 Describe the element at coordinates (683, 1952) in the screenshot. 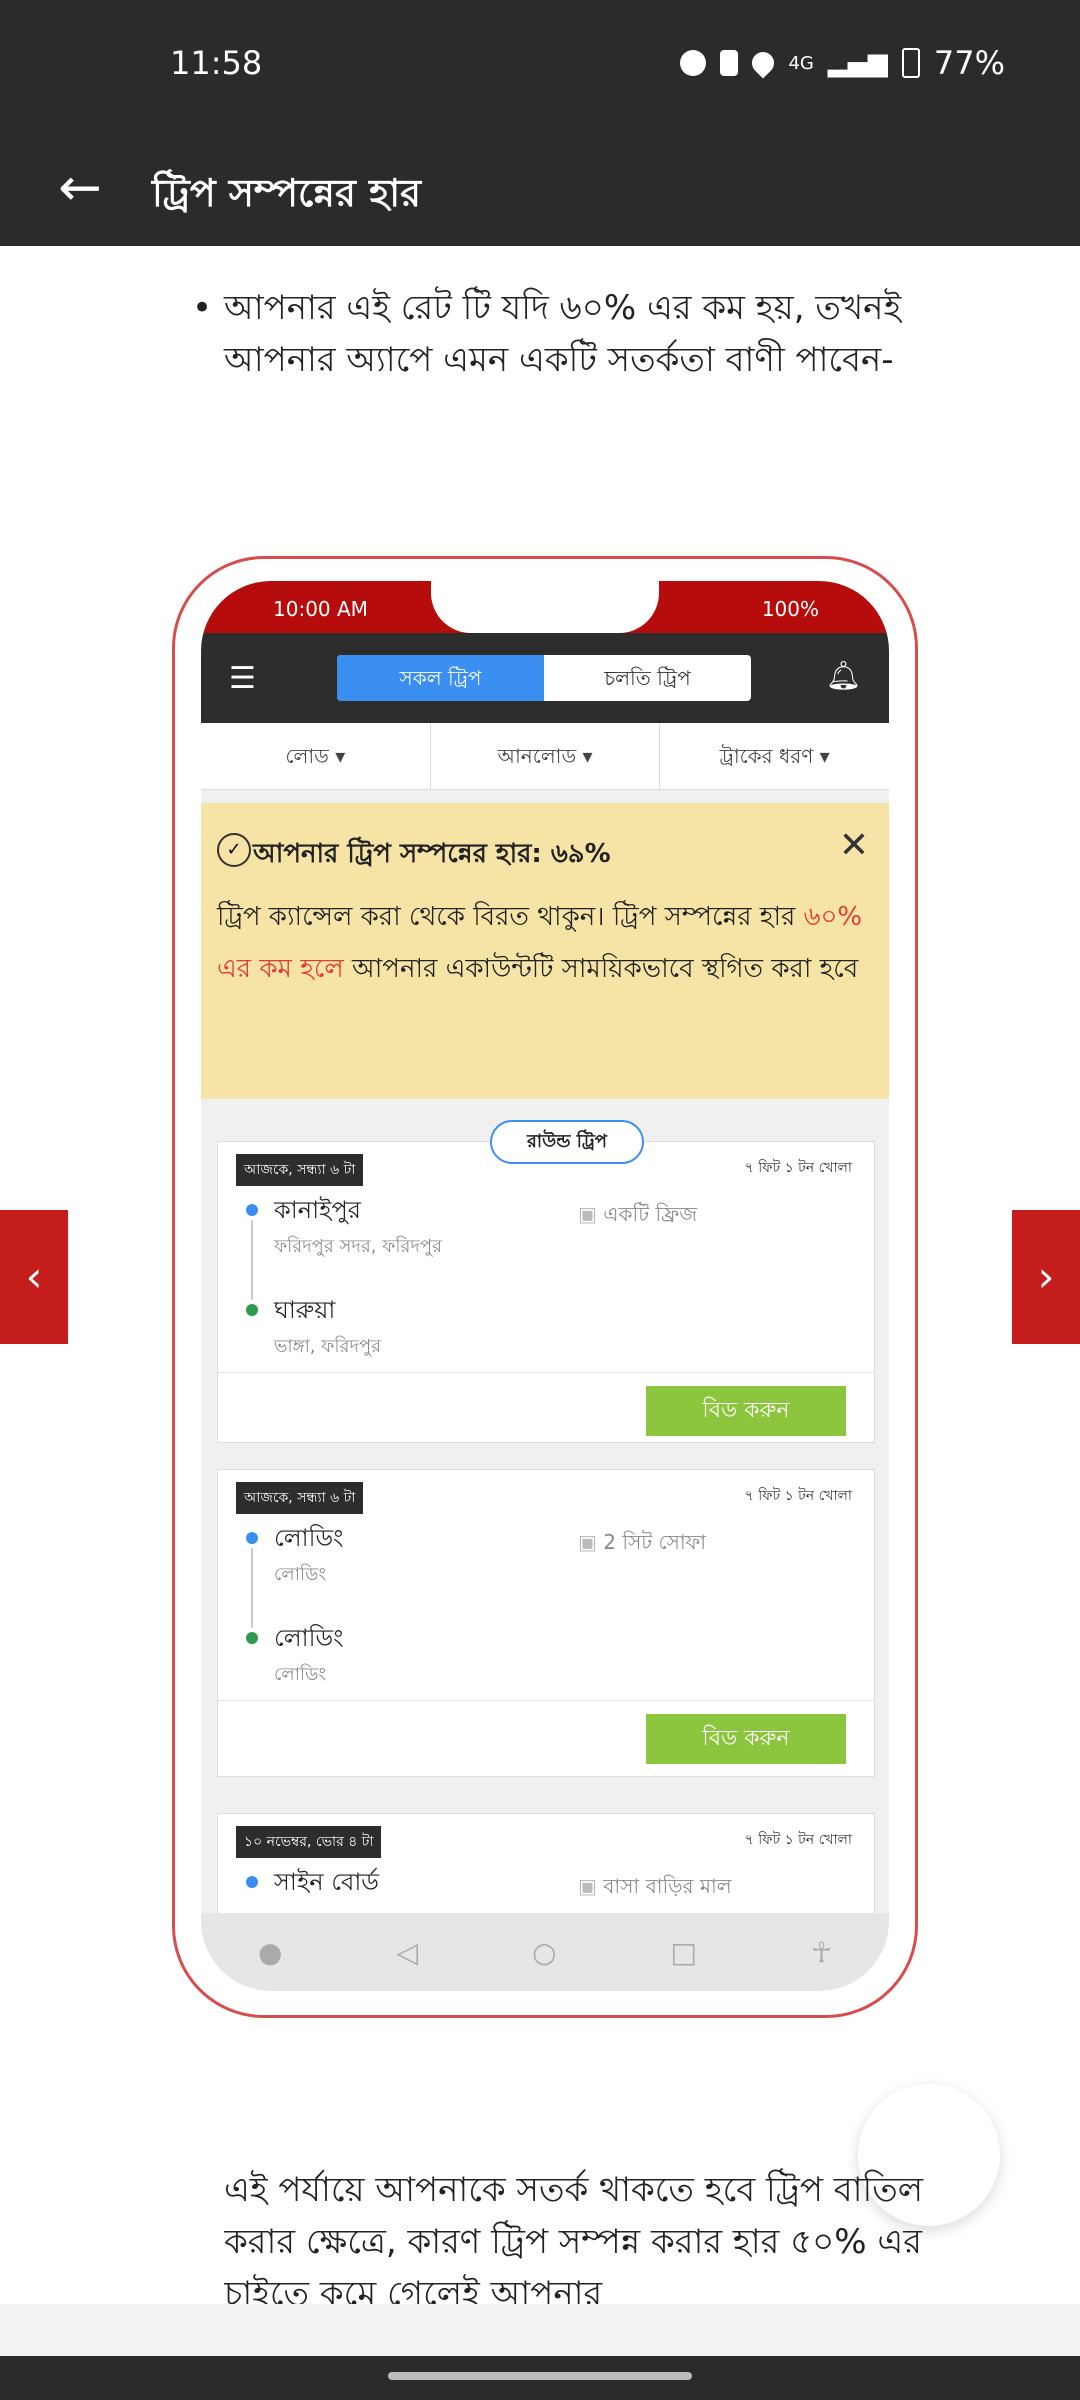

I see `nav-recents-icon: □` at that location.